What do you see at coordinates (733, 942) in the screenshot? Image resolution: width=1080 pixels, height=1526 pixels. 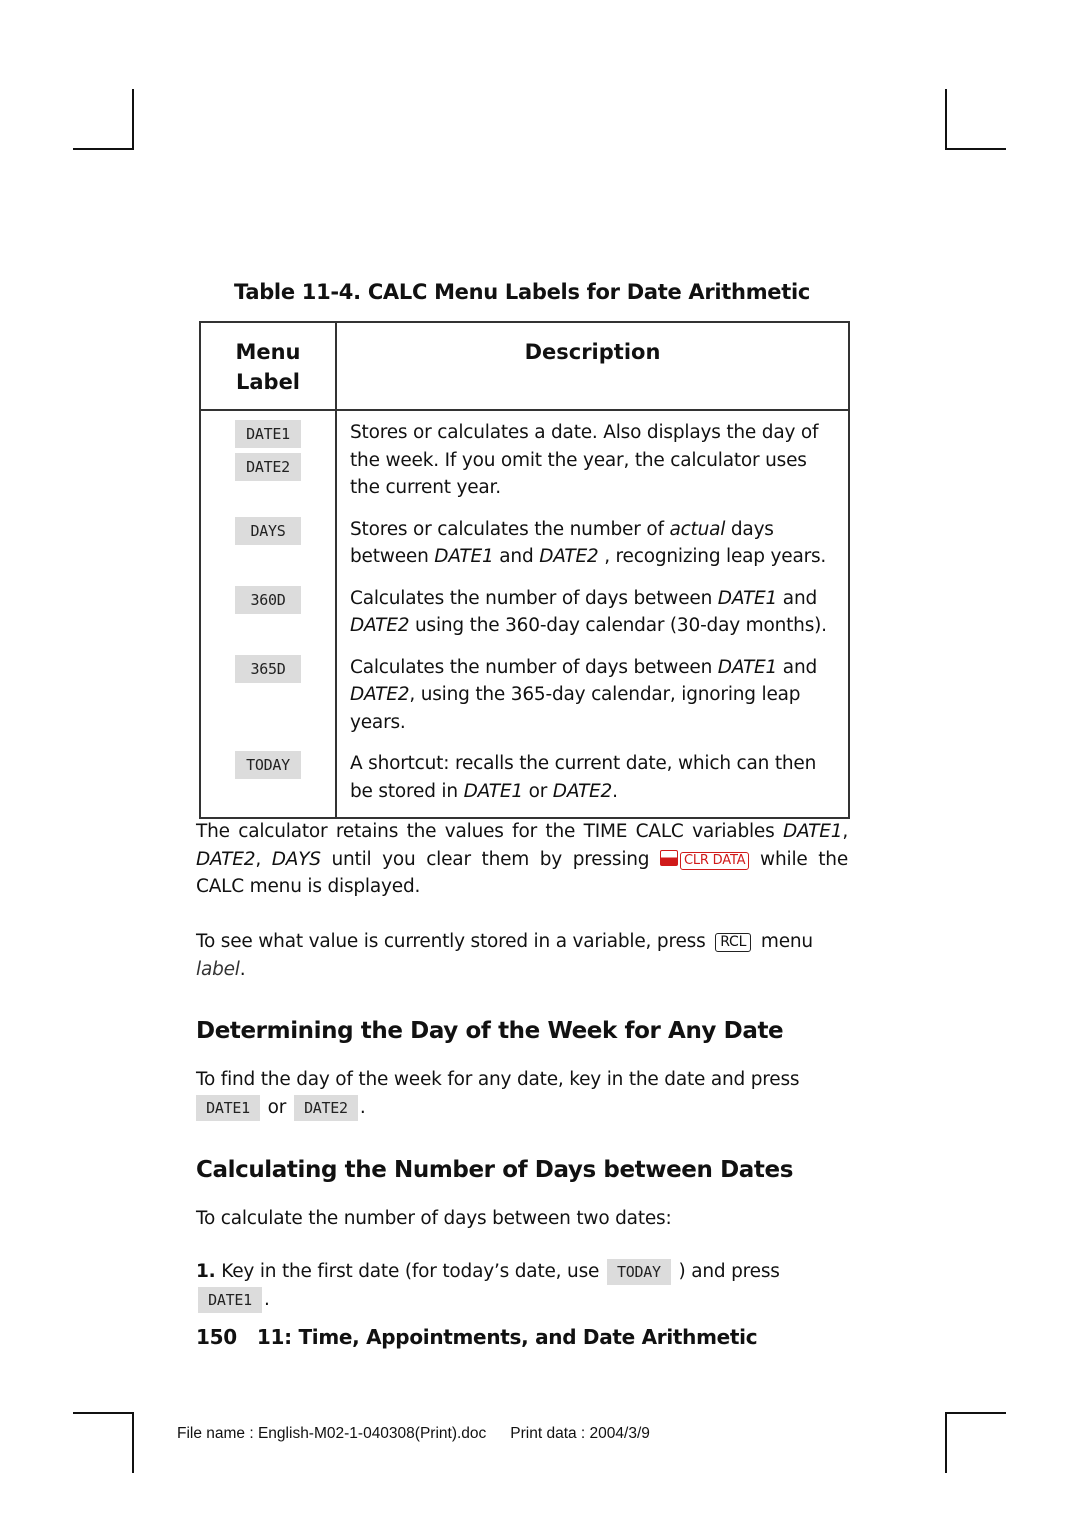 I see `rcl-key: RCL` at bounding box center [733, 942].